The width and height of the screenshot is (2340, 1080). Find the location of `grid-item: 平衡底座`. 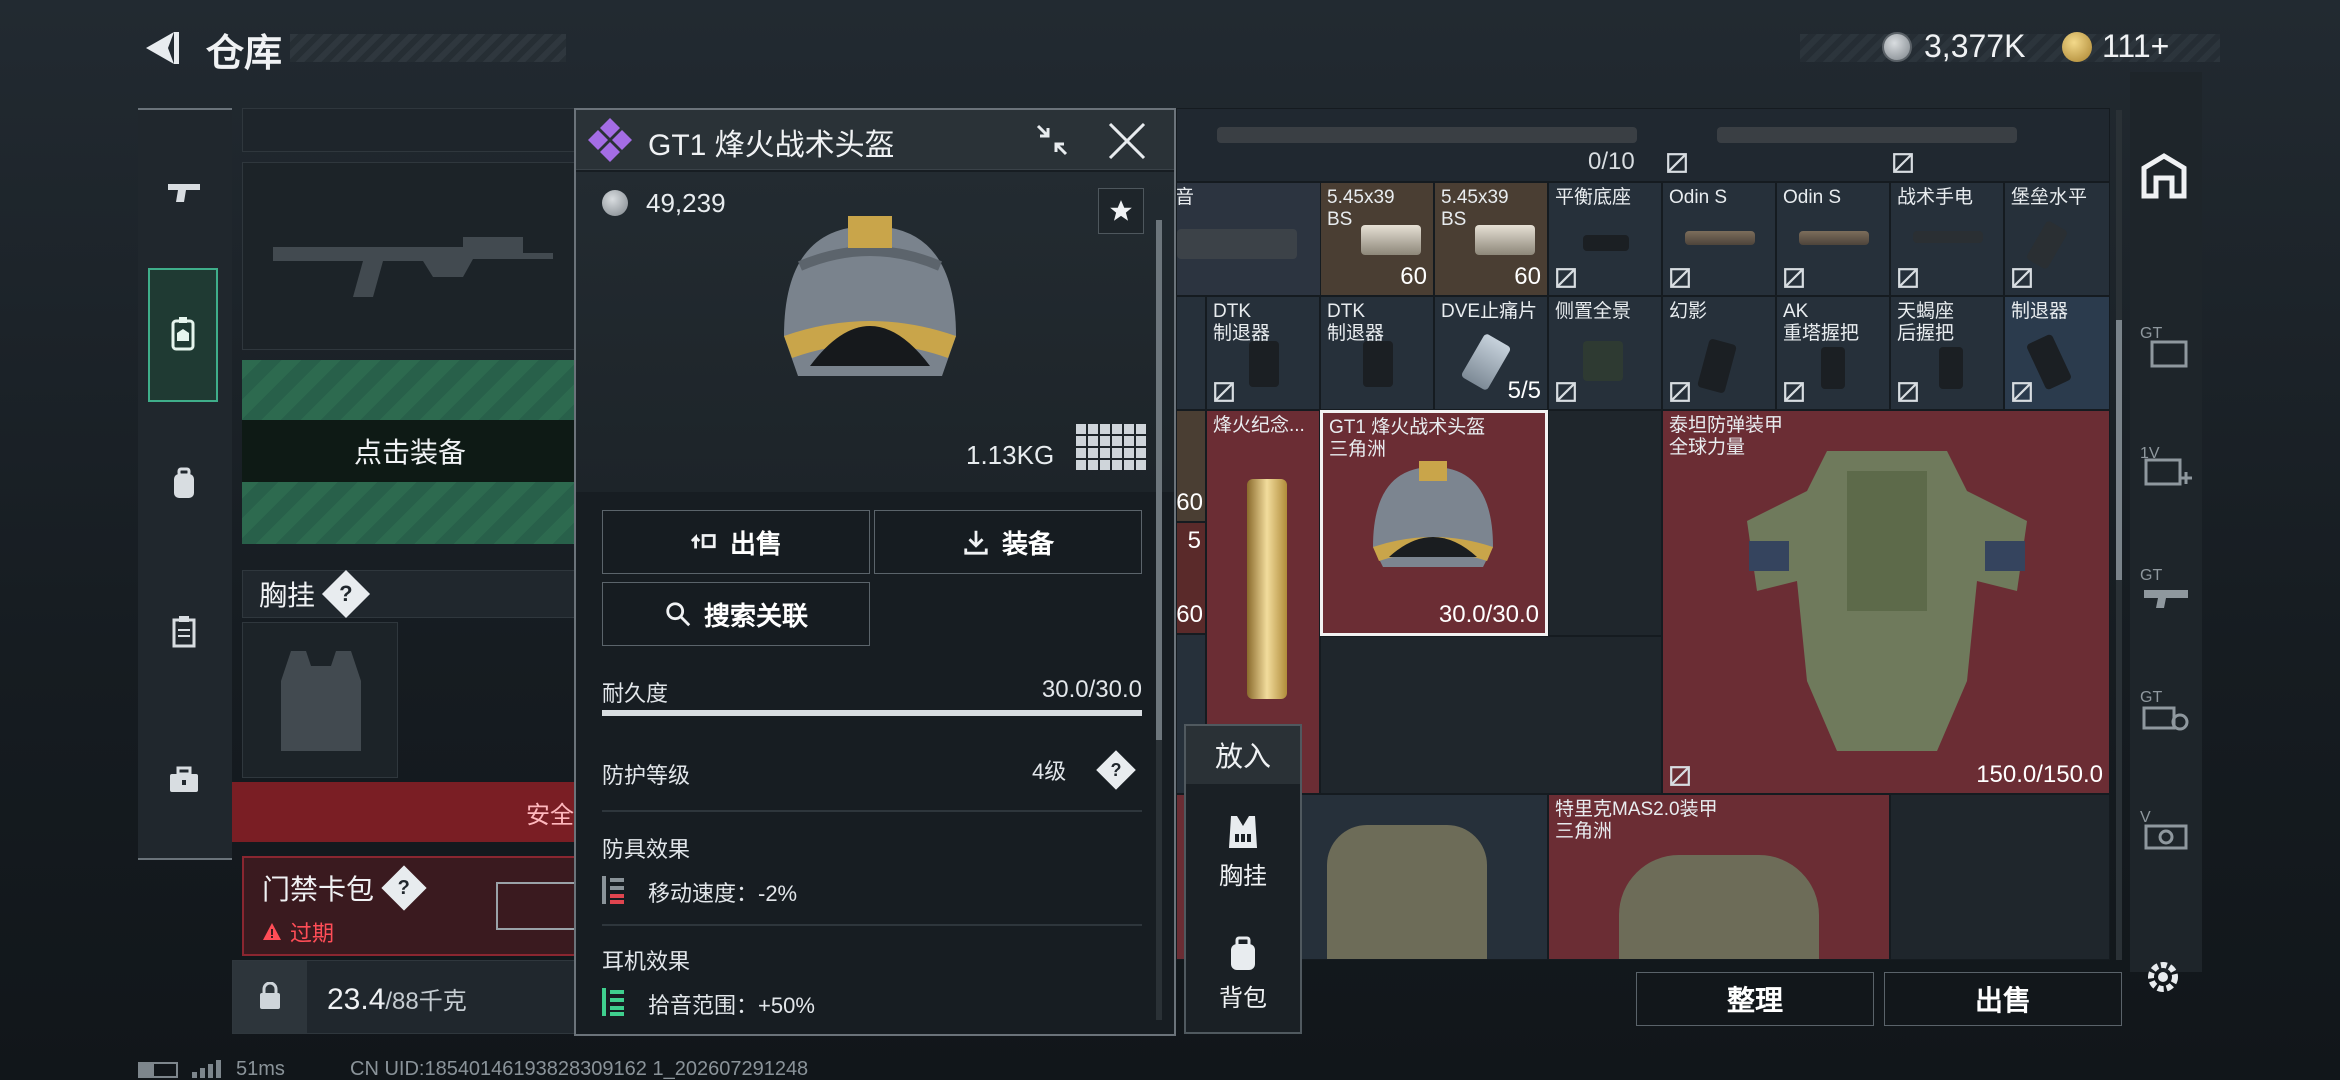

grid-item: 平衡底座 is located at coordinates (1605, 239).